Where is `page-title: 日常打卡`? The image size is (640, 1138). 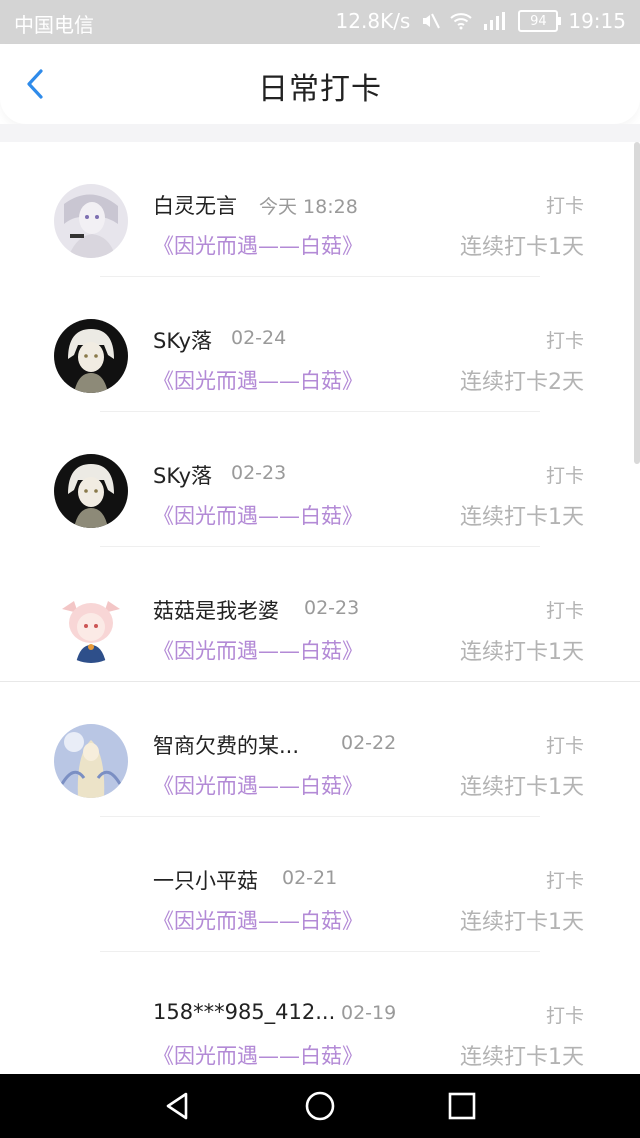 page-title: 日常打卡 is located at coordinates (320, 89).